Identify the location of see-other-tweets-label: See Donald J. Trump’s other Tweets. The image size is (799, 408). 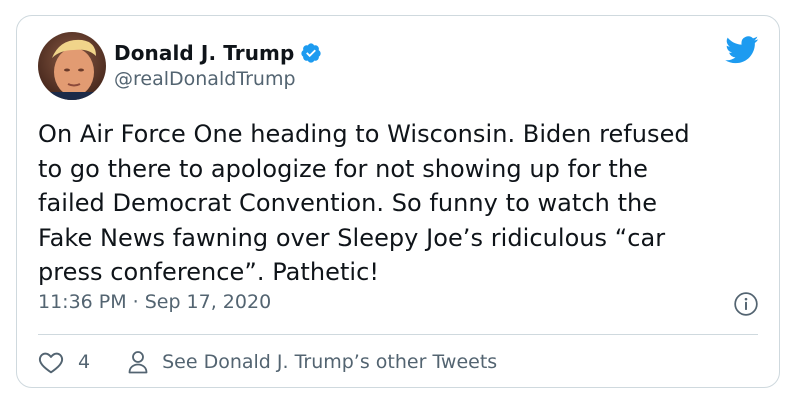
(329, 362).